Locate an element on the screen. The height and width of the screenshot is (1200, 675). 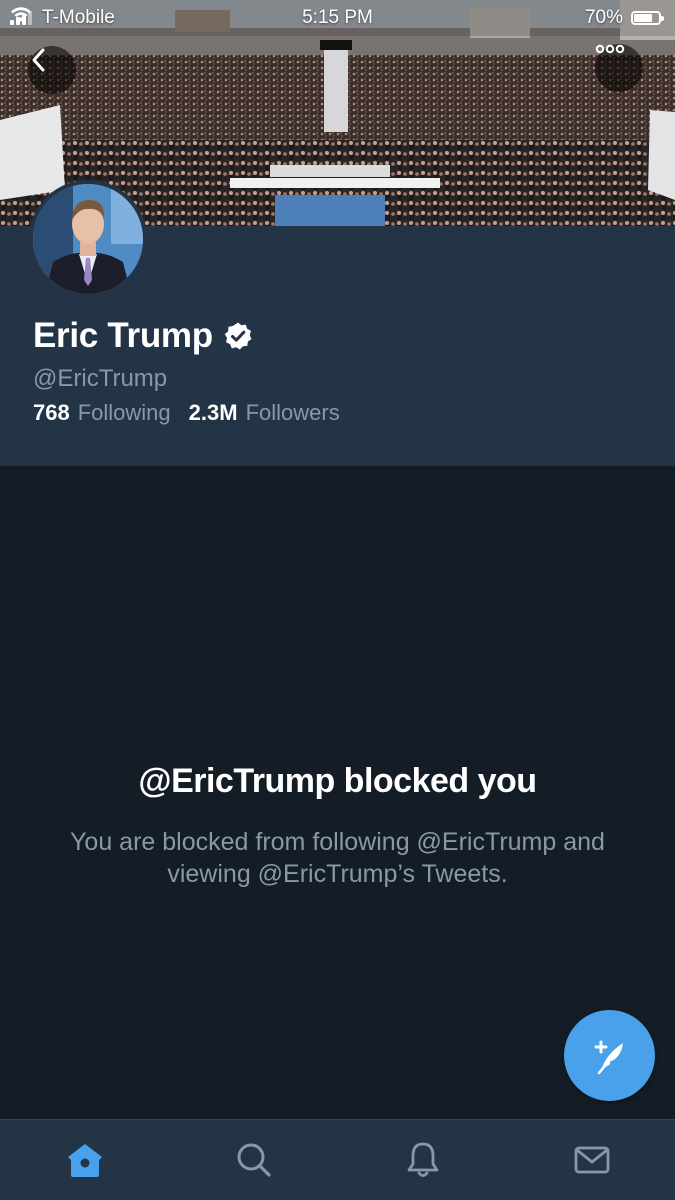
tab-messages is located at coordinates (591, 1160).